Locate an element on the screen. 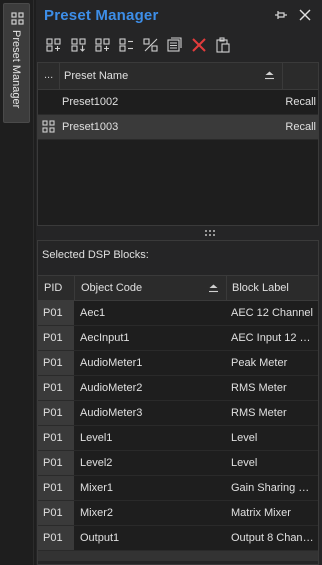  column-object-code: Object Code is located at coordinates (111, 288).